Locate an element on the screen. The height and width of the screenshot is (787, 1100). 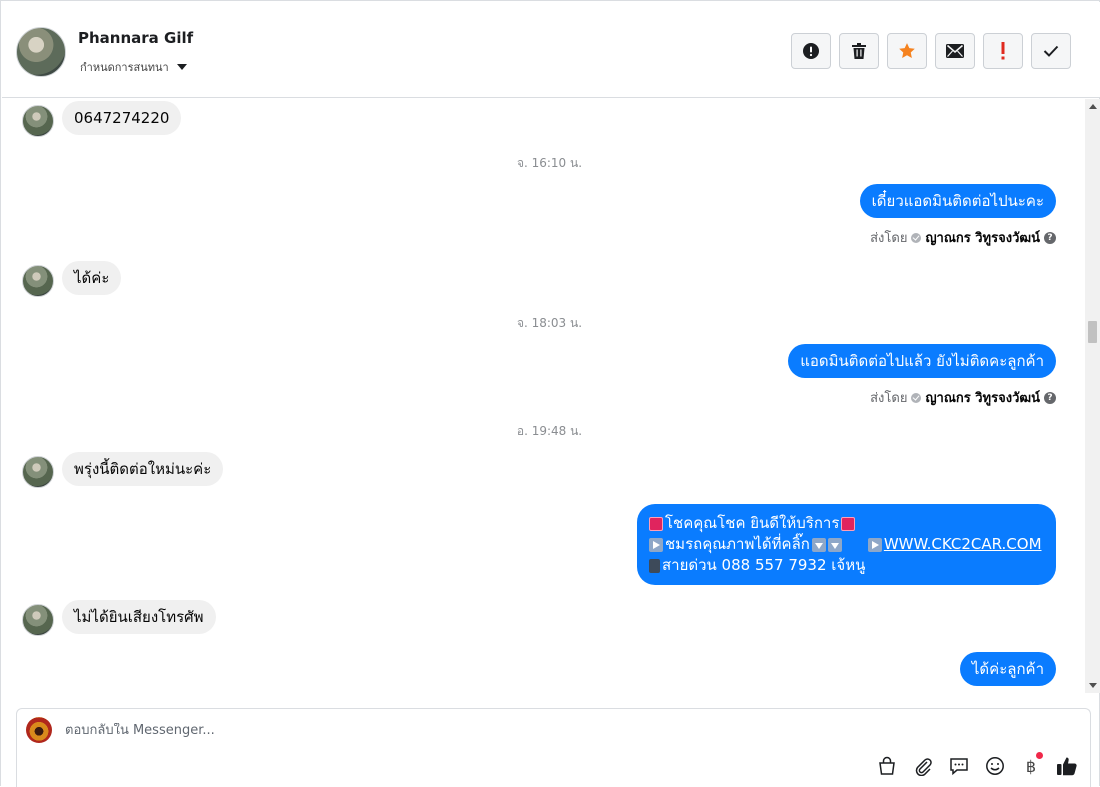
incoming-message: 0647274220 is located at coordinates (122, 118).